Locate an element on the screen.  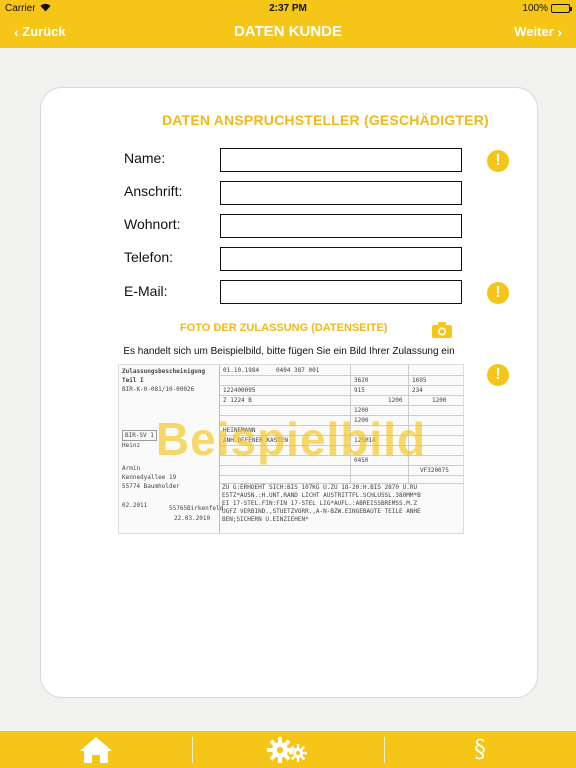
sample-watermark: Beispielbild is located at coordinates (291, 439).